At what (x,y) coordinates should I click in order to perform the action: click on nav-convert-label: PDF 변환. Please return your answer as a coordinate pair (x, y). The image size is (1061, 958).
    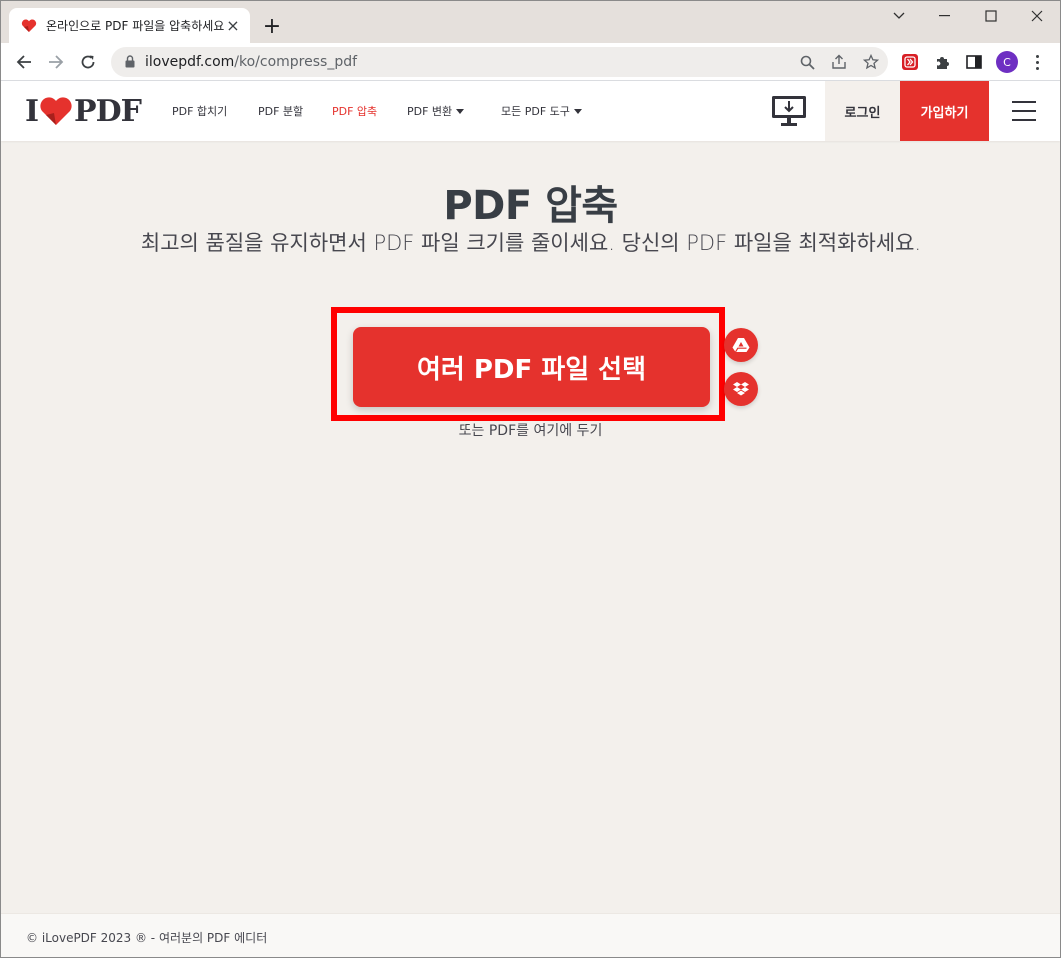
    Looking at the image, I should click on (430, 111).